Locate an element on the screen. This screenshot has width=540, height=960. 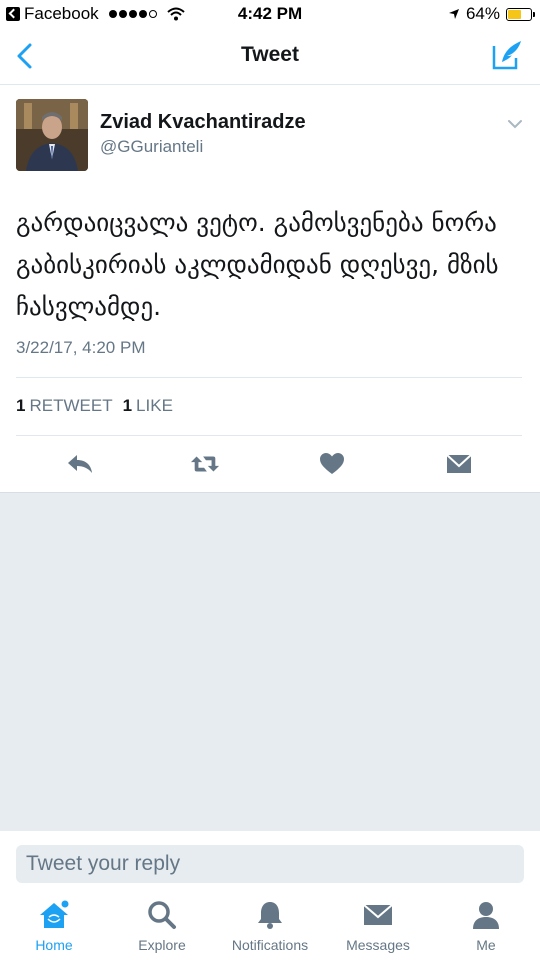
retweet-icon is located at coordinates (205, 464).